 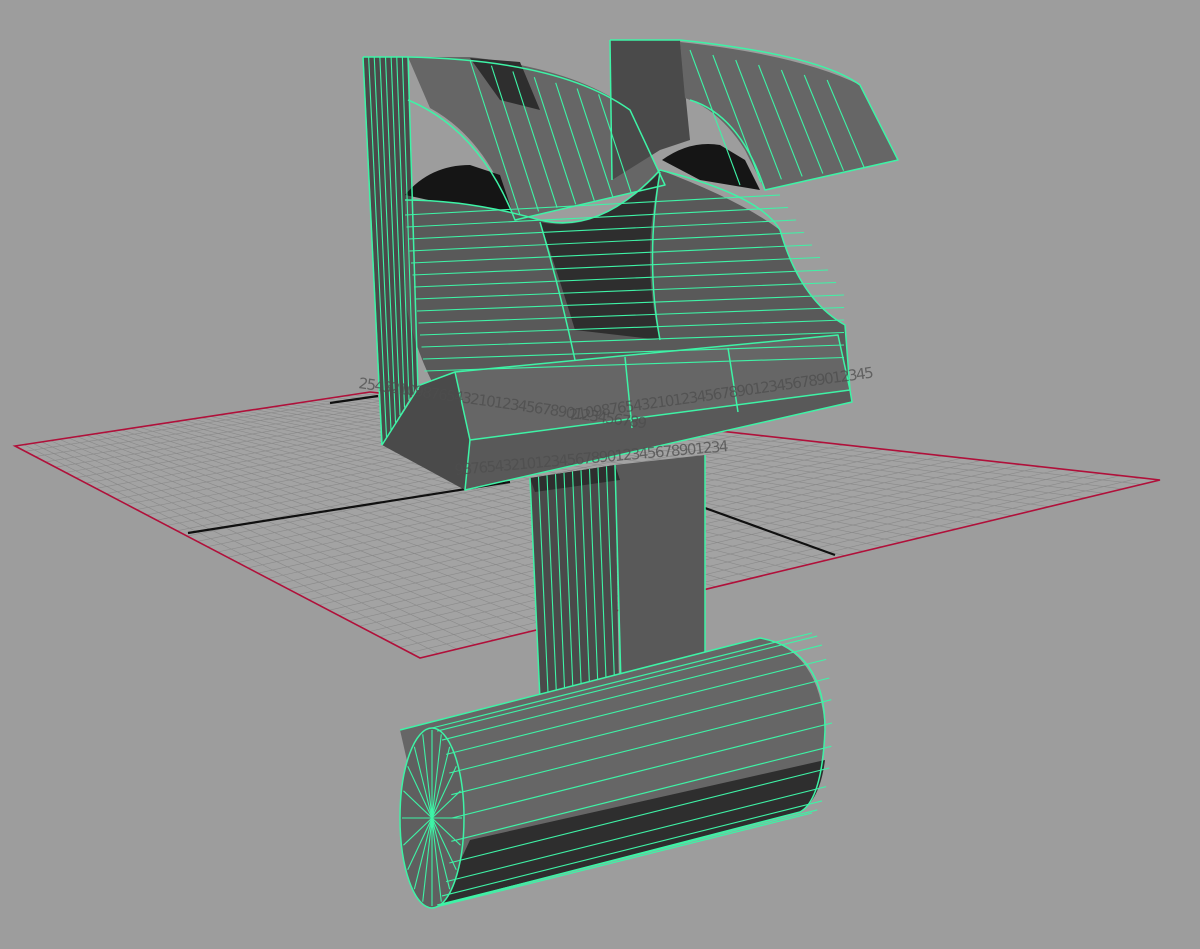 I want to click on mesh-bottom-cylinder, so click(x=616, y=770).